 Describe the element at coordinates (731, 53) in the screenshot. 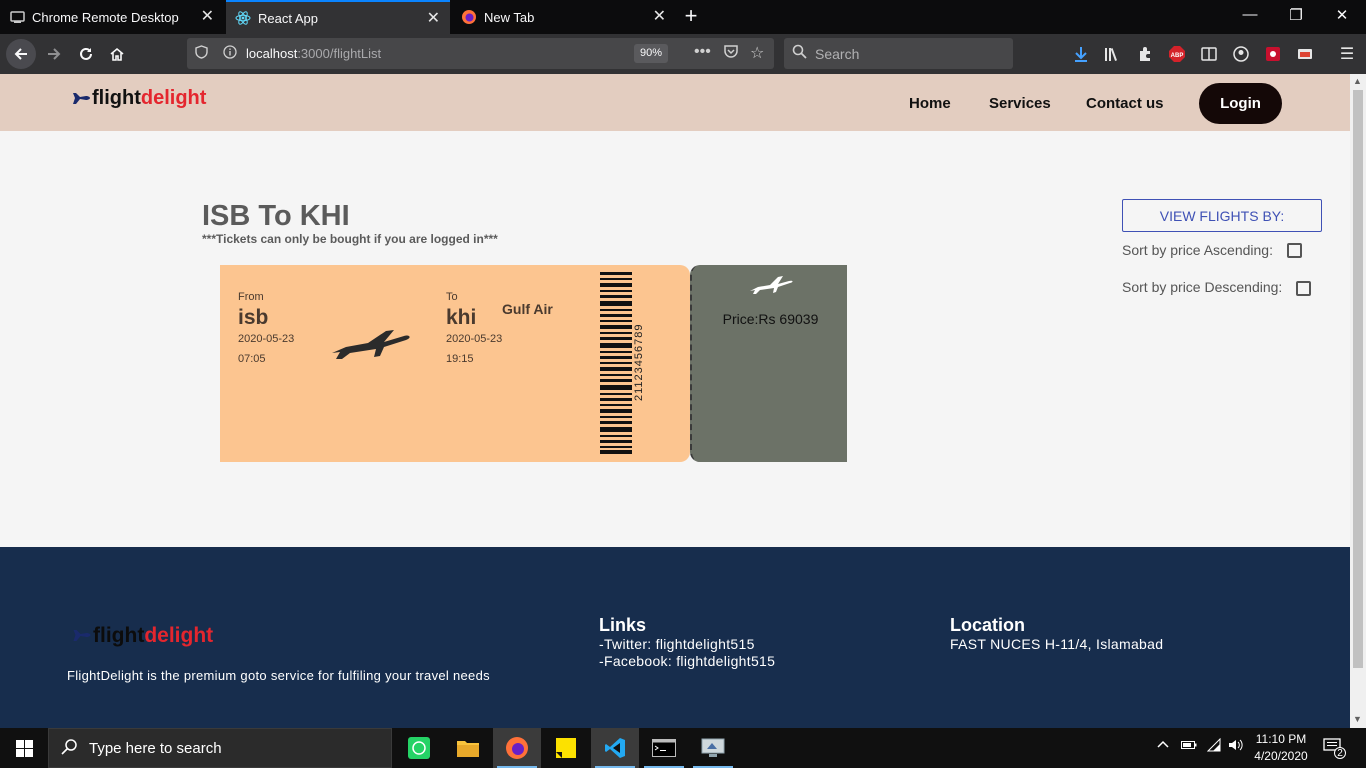

I see `pocket-icon` at that location.